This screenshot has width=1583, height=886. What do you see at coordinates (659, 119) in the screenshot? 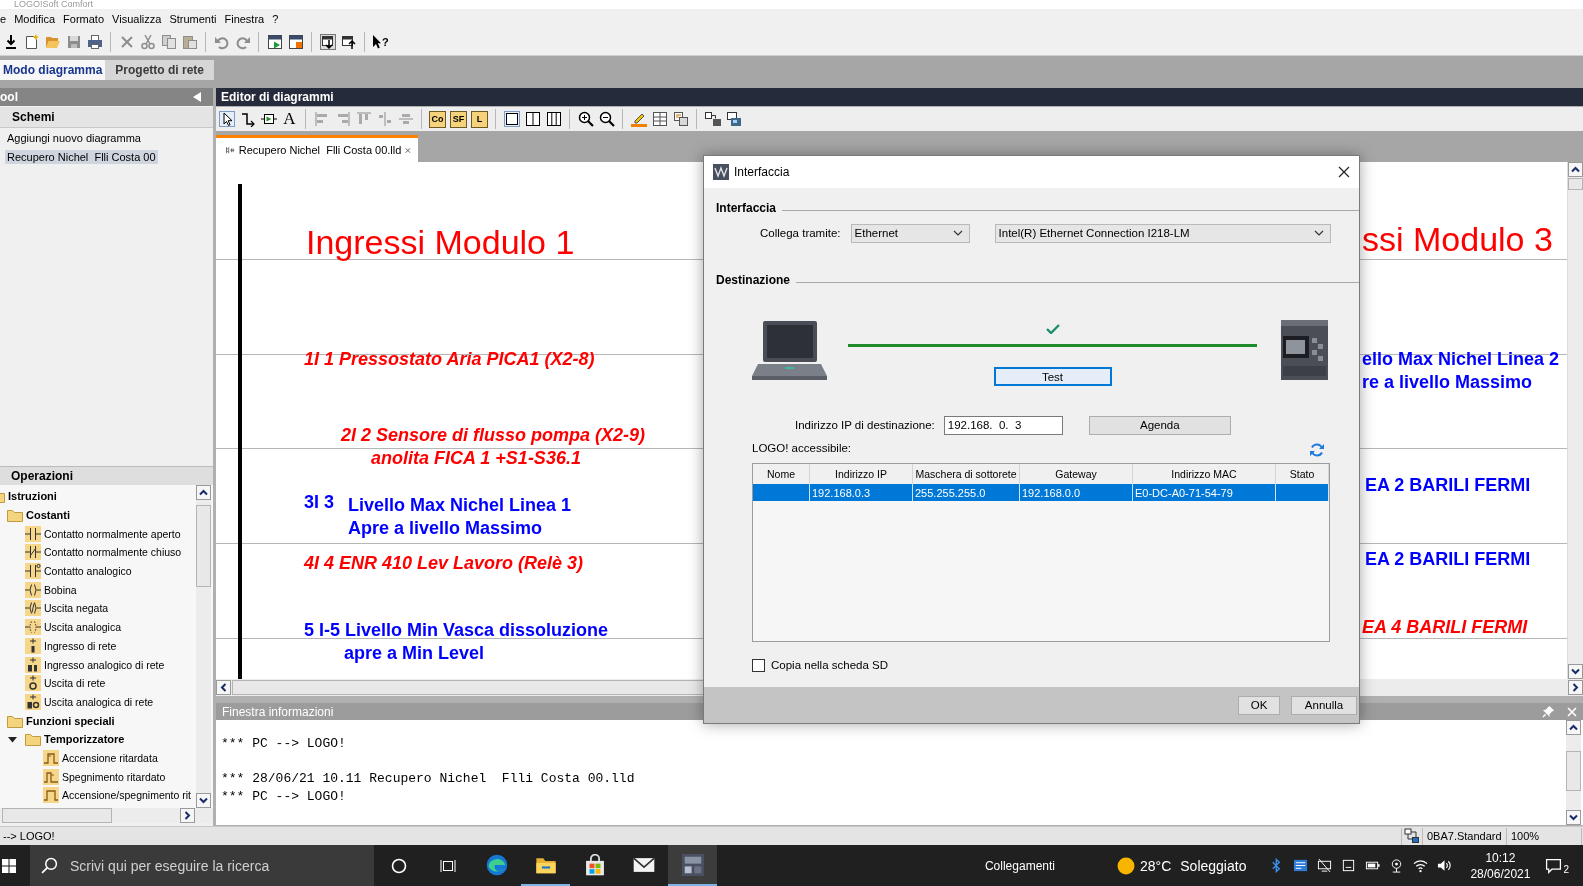
I see `grid-table-icon` at bounding box center [659, 119].